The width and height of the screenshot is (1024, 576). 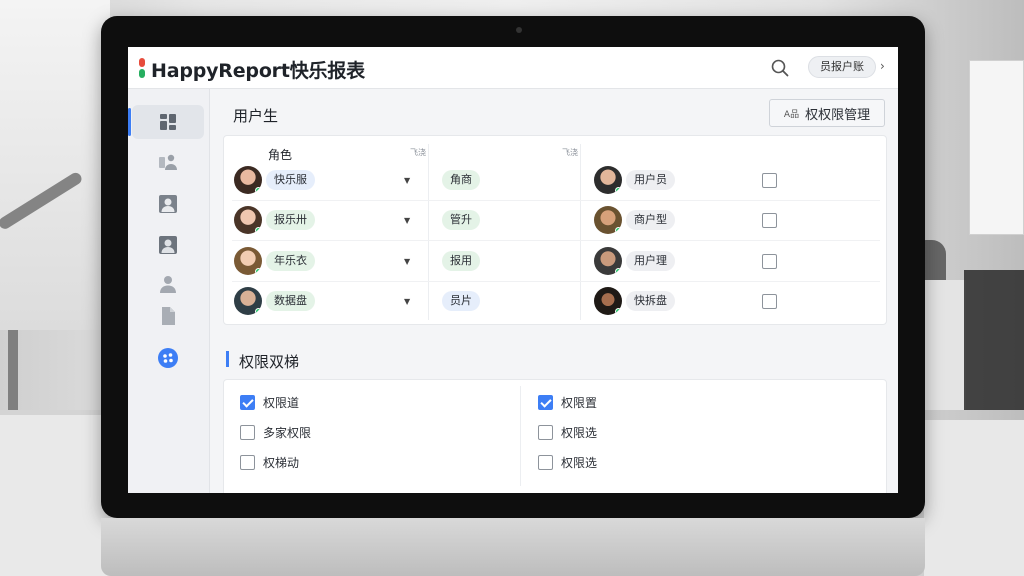 I want to click on settings-gear-icon, so click(x=168, y=358).